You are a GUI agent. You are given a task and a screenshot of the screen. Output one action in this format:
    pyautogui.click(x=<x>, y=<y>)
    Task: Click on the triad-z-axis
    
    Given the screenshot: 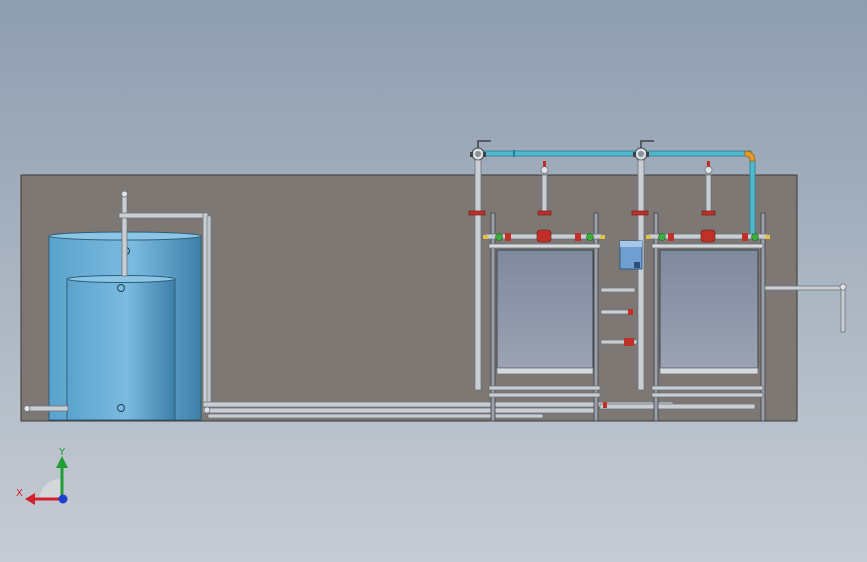 What is the action you would take?
    pyautogui.click(x=63, y=499)
    